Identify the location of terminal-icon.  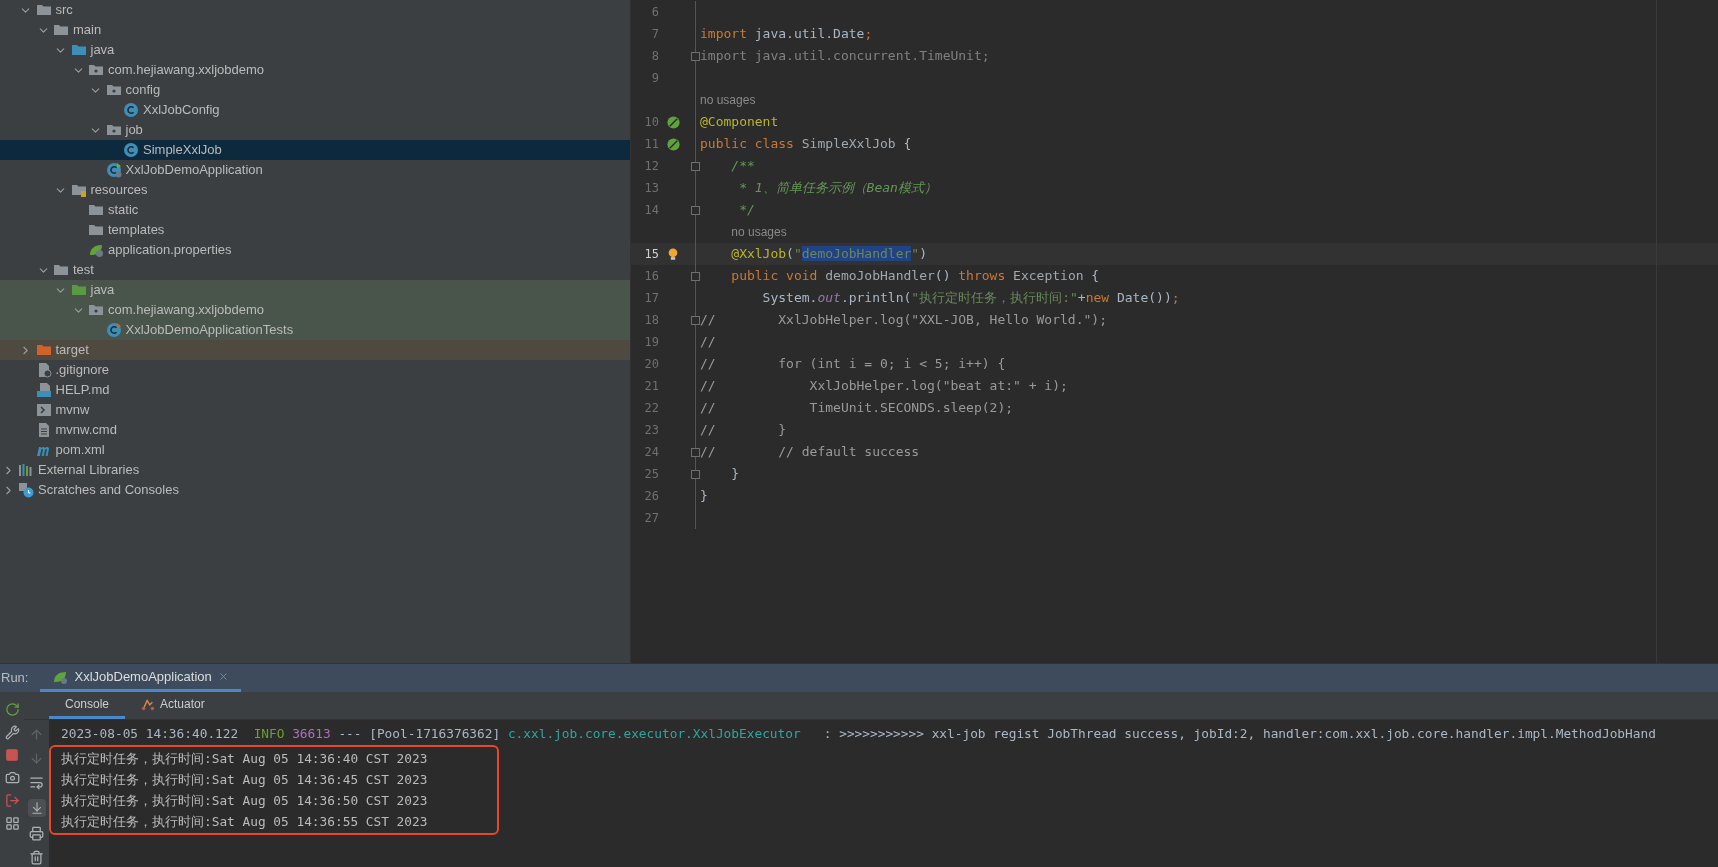
(43, 410).